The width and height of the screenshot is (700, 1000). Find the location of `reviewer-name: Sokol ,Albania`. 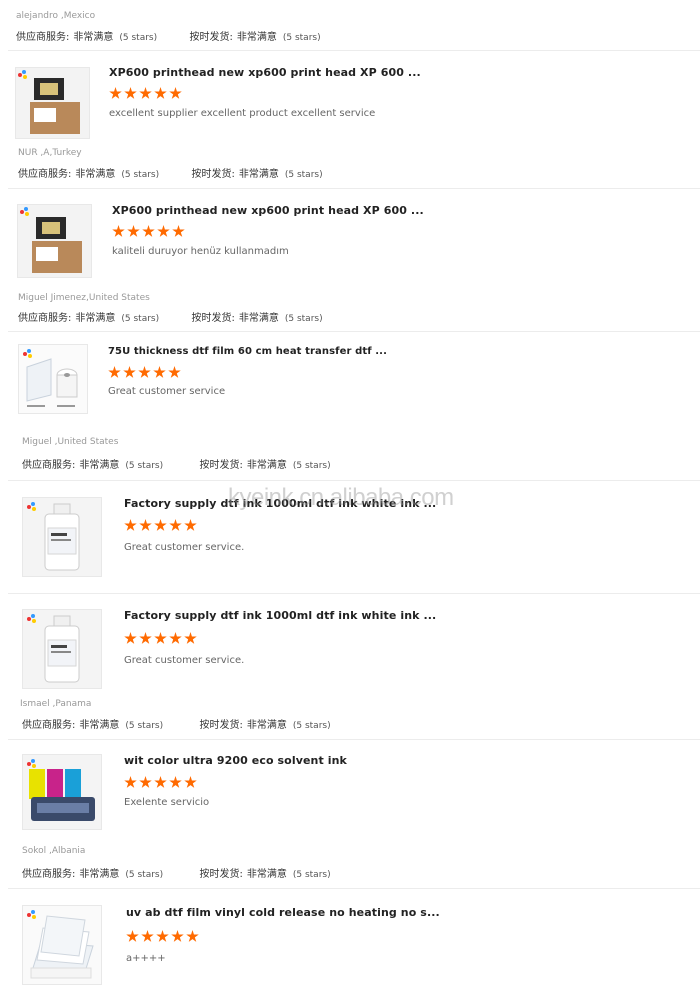

reviewer-name: Sokol ,Albania is located at coordinates (54, 851).